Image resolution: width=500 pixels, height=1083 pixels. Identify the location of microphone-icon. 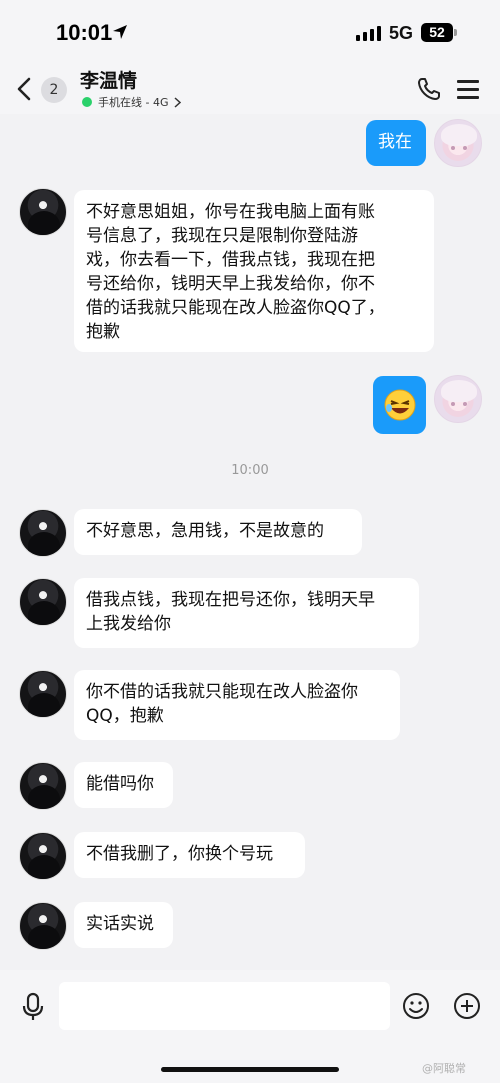
(33, 1007).